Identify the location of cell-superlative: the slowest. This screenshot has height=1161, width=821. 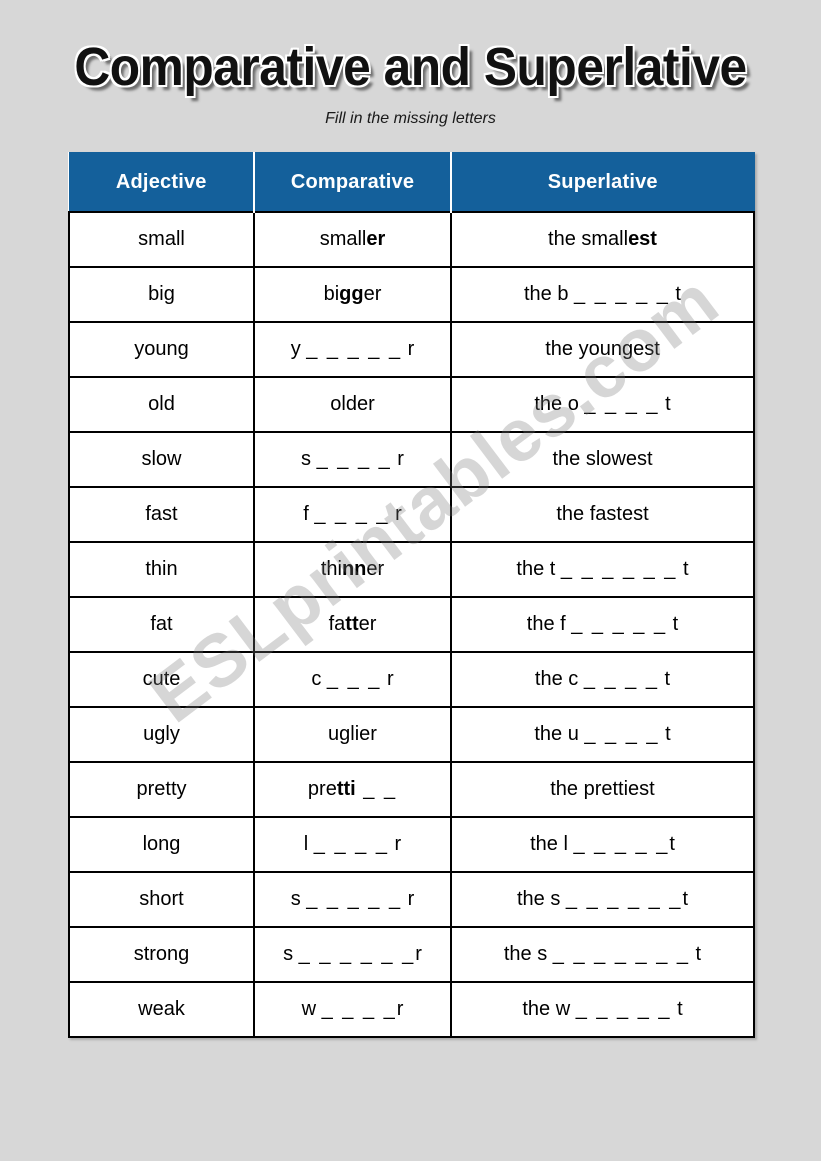
(602, 459).